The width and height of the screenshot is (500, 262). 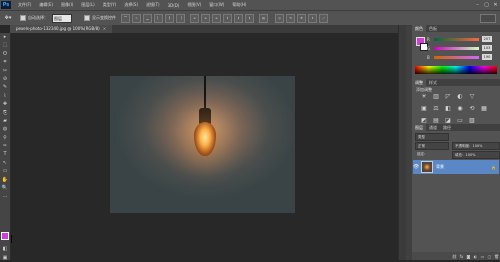 What do you see at coordinates (8, 18) in the screenshot?
I see `move-tool-preset-icon: ✥▾` at bounding box center [8, 18].